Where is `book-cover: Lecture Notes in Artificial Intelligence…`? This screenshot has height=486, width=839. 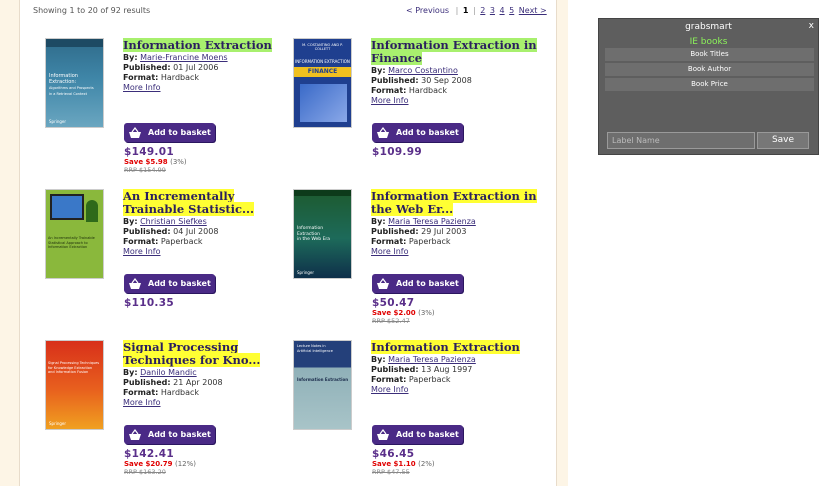
book-cover: Lecture Notes in Artificial Intelligence… is located at coordinates (322, 385).